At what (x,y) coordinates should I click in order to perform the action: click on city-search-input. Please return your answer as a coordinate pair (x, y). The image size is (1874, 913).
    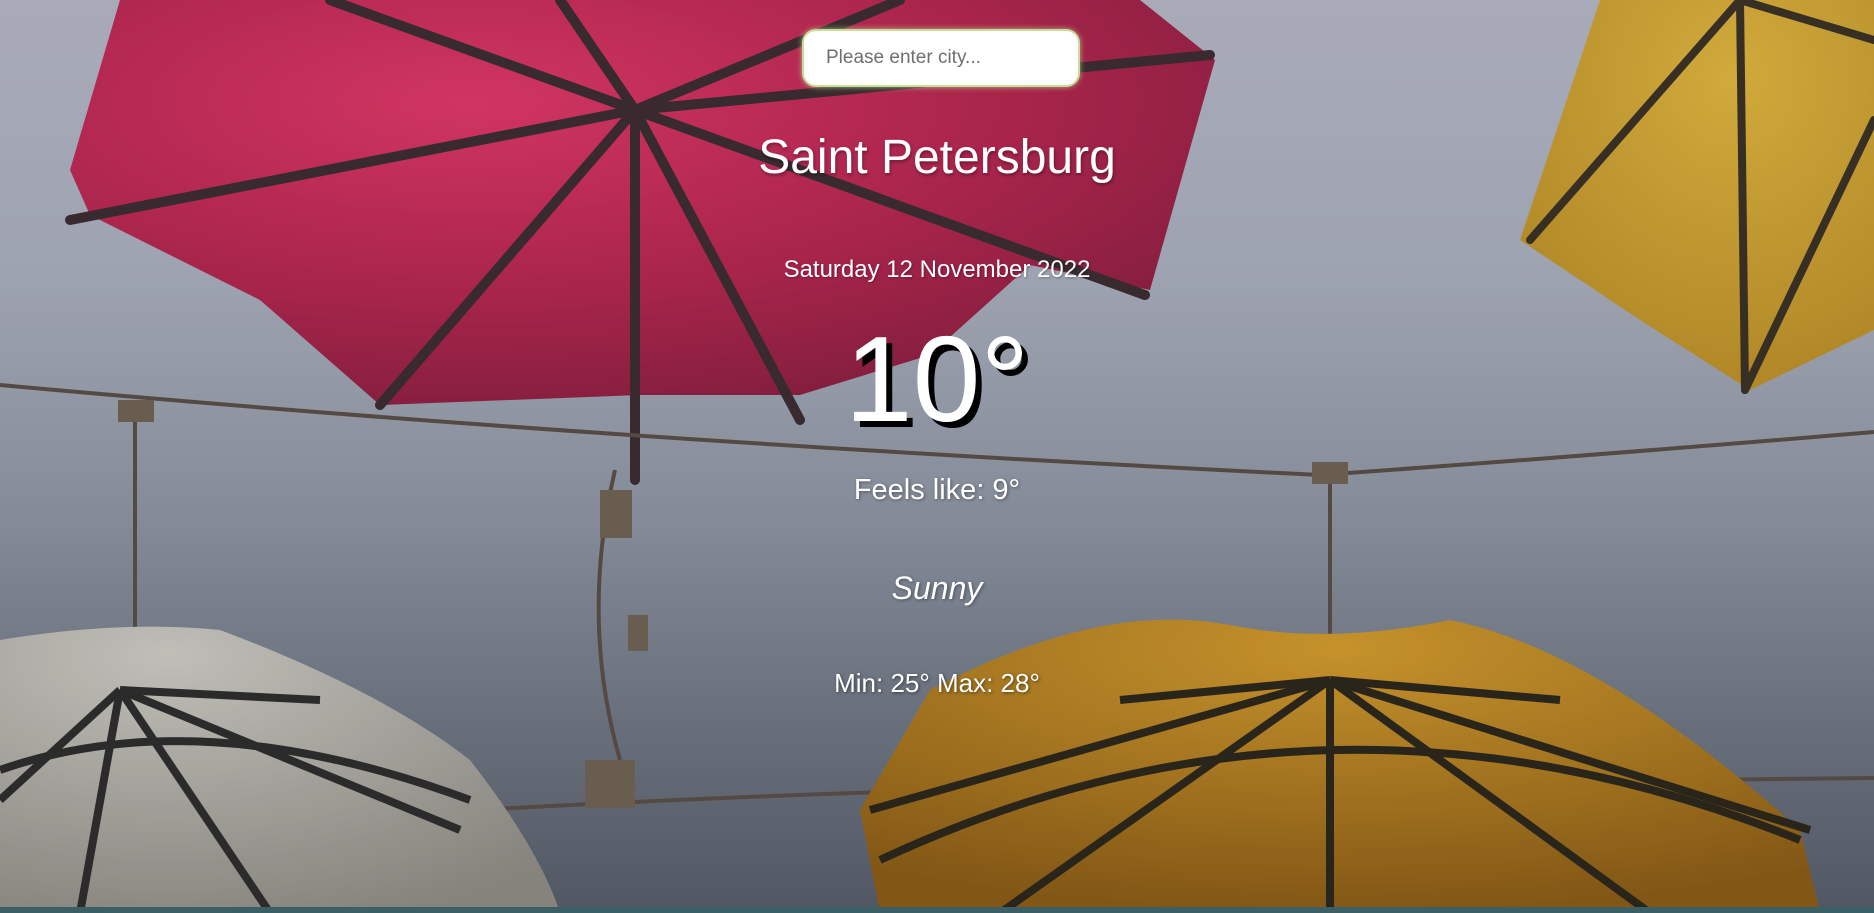
    Looking at the image, I should click on (941, 58).